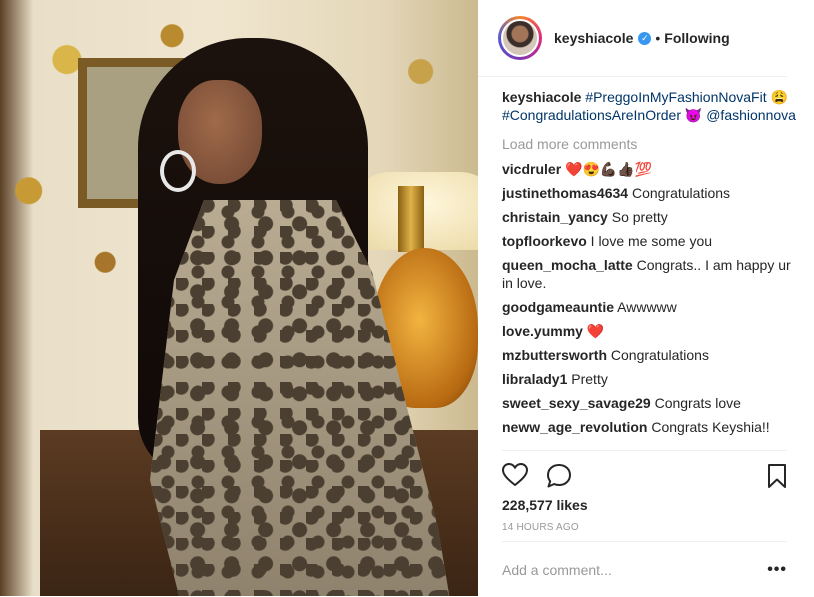  Describe the element at coordinates (693, 115) in the screenshot. I see `caption-emoji-2: 😈` at that location.